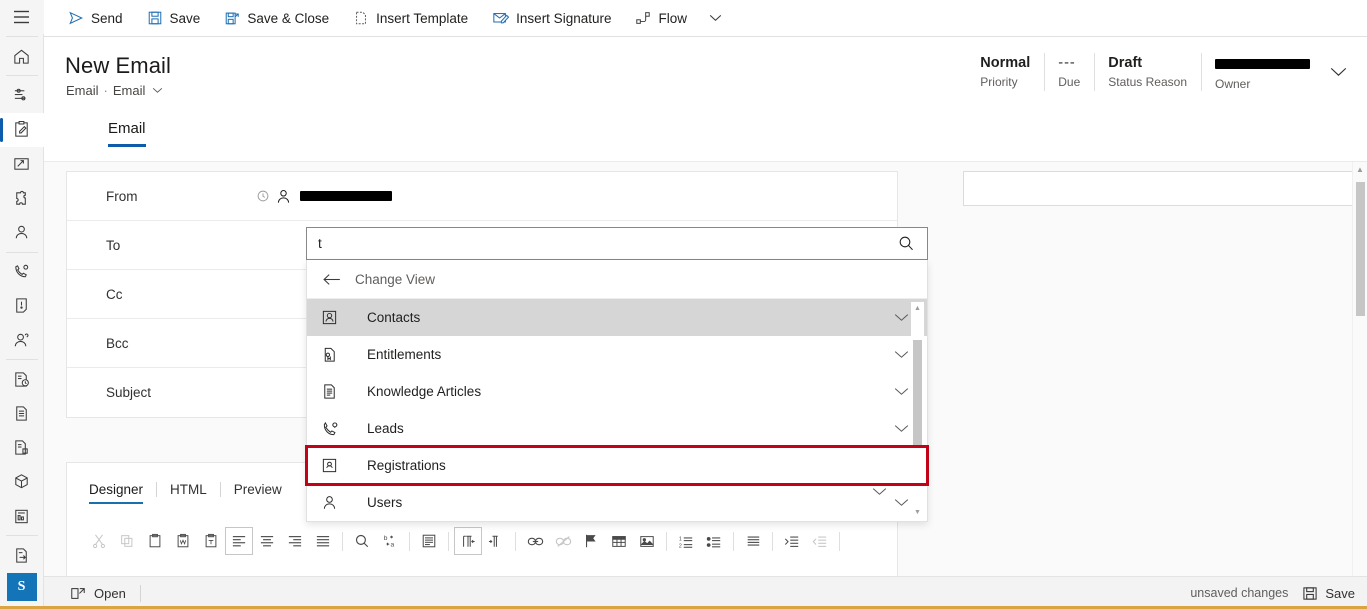 The image size is (1367, 609). Describe the element at coordinates (183, 541) in the screenshot. I see `paste-from-word-icon` at that location.